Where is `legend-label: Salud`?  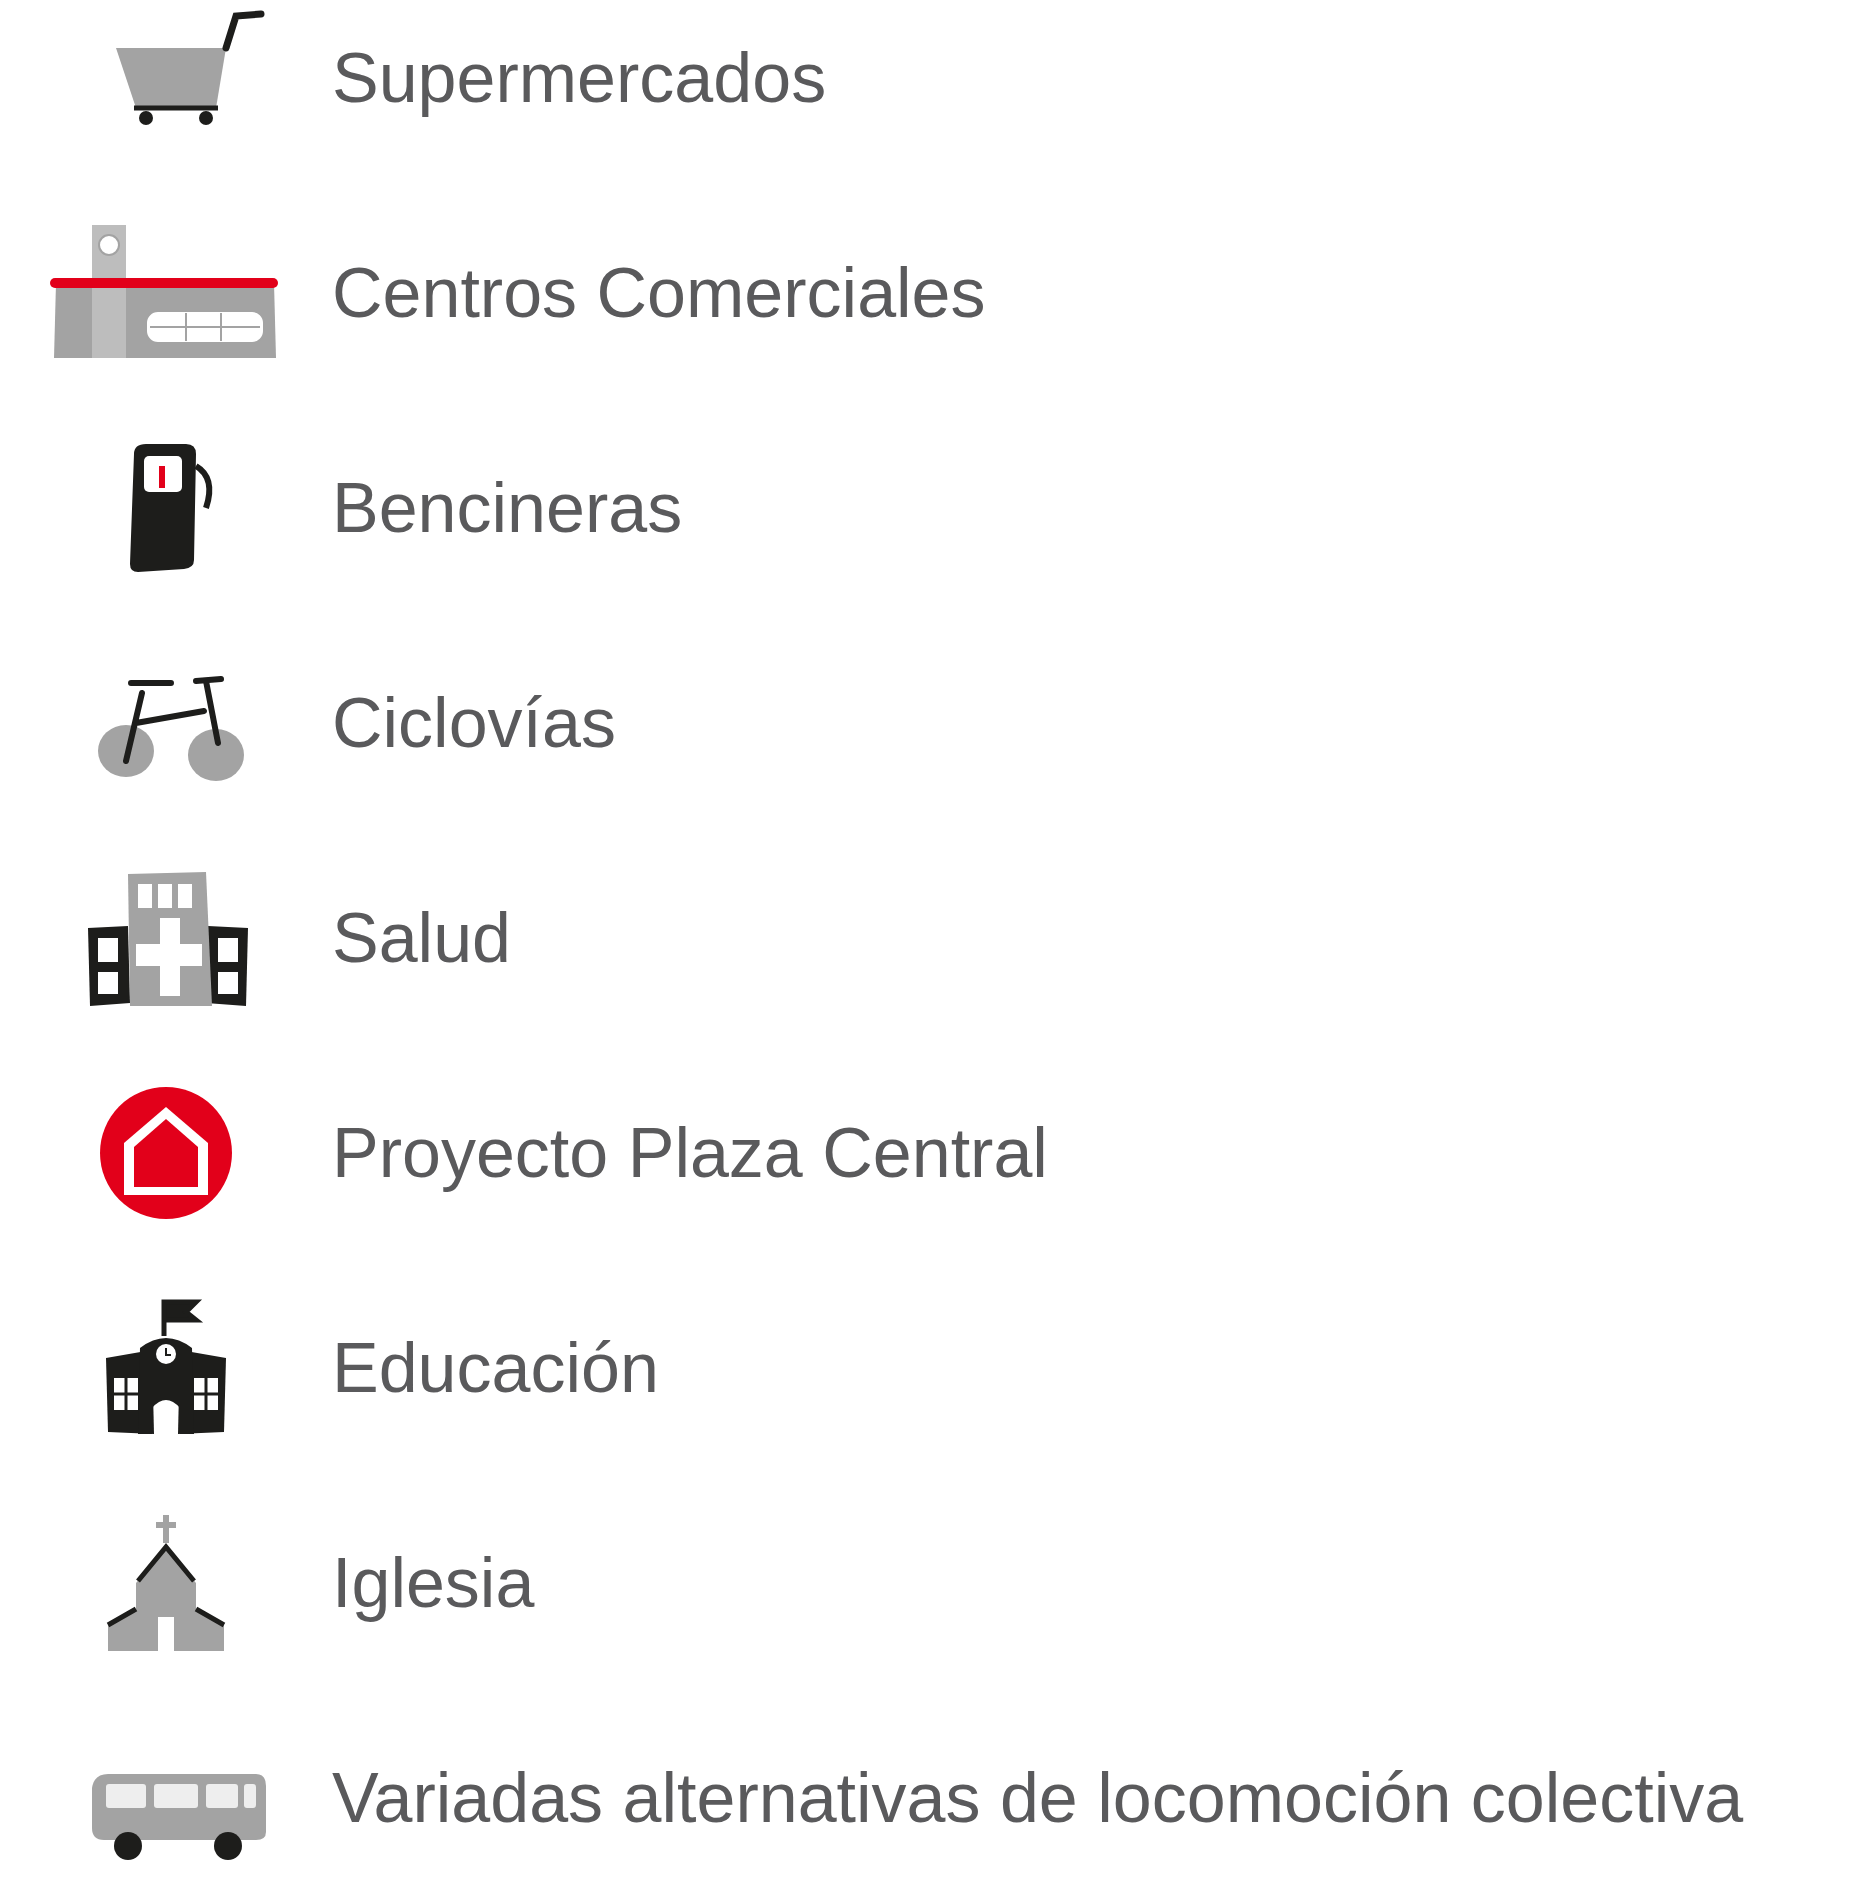 legend-label: Salud is located at coordinates (422, 938).